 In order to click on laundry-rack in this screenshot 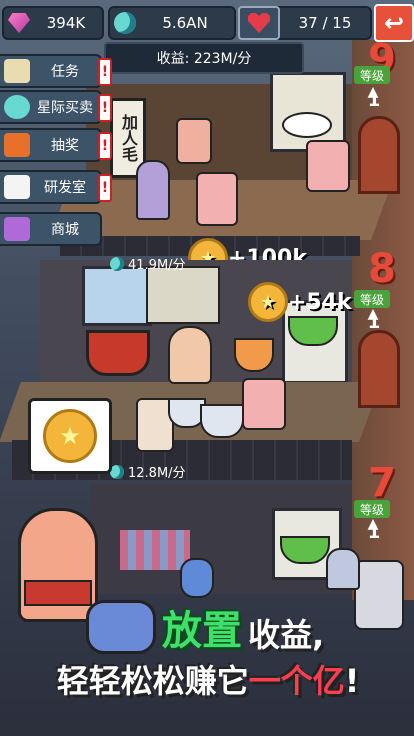, I will do `click(155, 550)`.